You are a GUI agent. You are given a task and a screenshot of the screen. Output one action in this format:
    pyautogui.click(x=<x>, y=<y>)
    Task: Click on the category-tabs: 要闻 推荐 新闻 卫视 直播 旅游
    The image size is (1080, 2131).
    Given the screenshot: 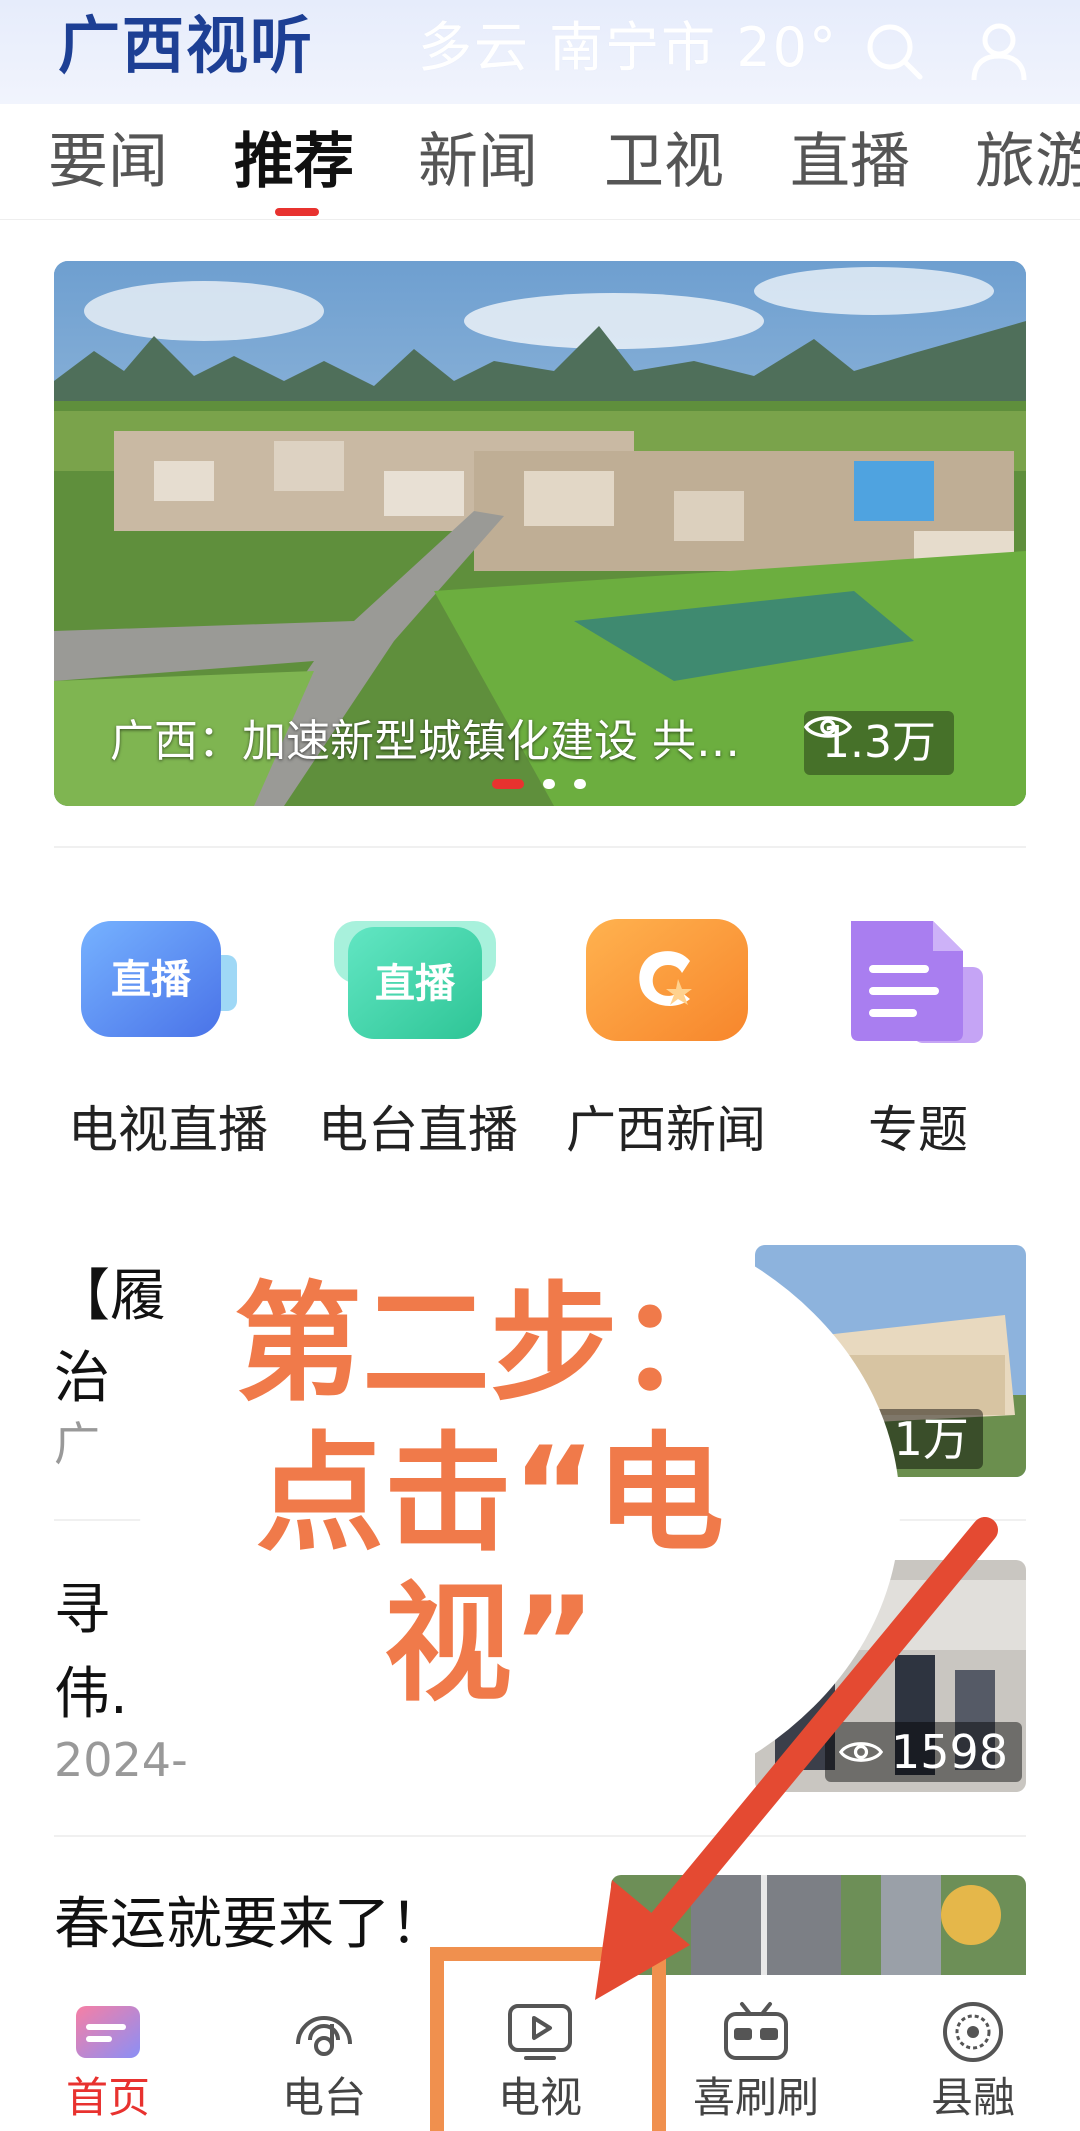 What is the action you would take?
    pyautogui.click(x=540, y=162)
    